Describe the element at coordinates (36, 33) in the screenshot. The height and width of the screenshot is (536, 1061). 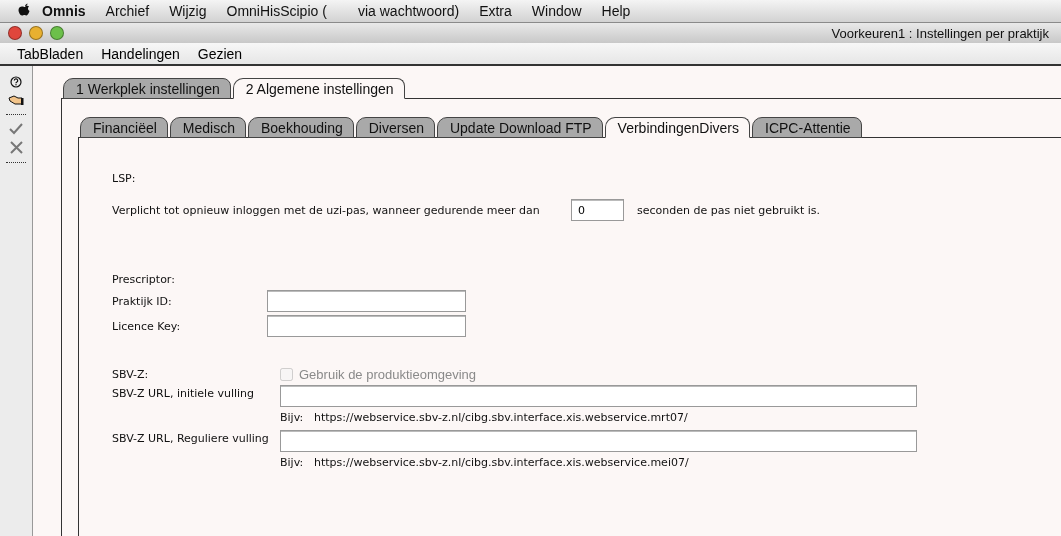
I see `minimize-button` at that location.